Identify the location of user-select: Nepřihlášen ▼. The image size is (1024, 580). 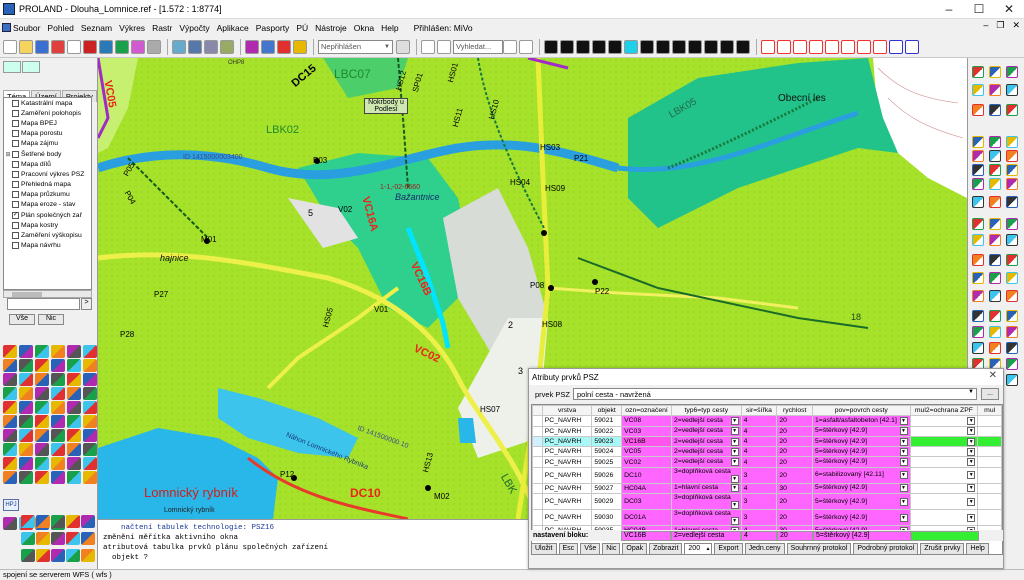
(355, 46).